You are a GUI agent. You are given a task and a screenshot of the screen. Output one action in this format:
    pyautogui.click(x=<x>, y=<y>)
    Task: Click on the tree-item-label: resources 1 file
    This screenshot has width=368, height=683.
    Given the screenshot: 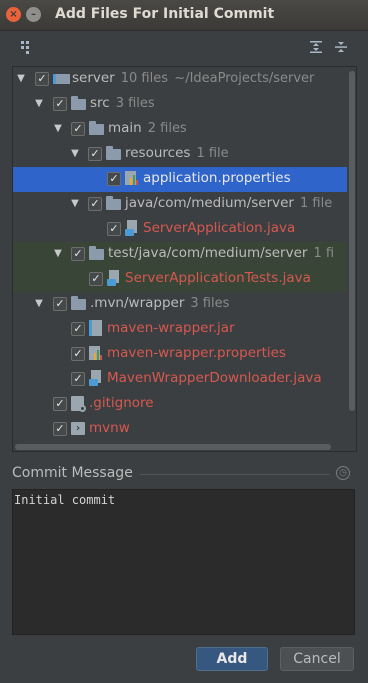 What is the action you would take?
    pyautogui.click(x=177, y=153)
    